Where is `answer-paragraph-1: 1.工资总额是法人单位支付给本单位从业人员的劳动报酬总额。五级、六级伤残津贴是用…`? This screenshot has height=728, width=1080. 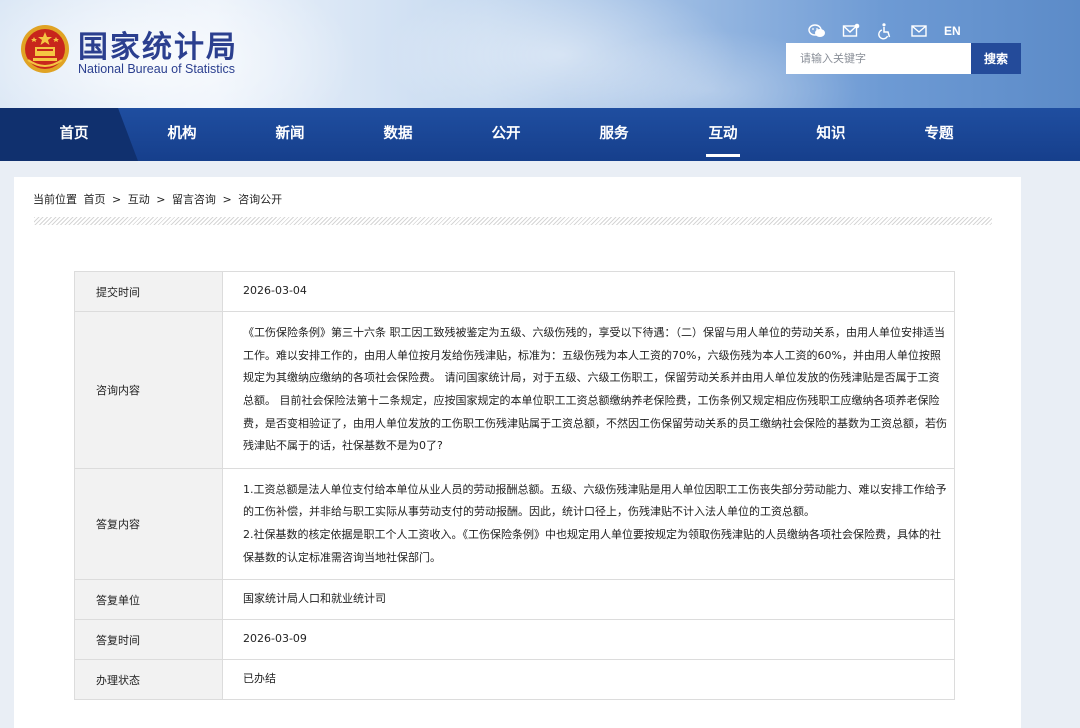
answer-paragraph-1: 1.工资总额是法人单位支付给本单位从业人员的劳动报酬总额。五级、六级伤残津贴是用… is located at coordinates (595, 500).